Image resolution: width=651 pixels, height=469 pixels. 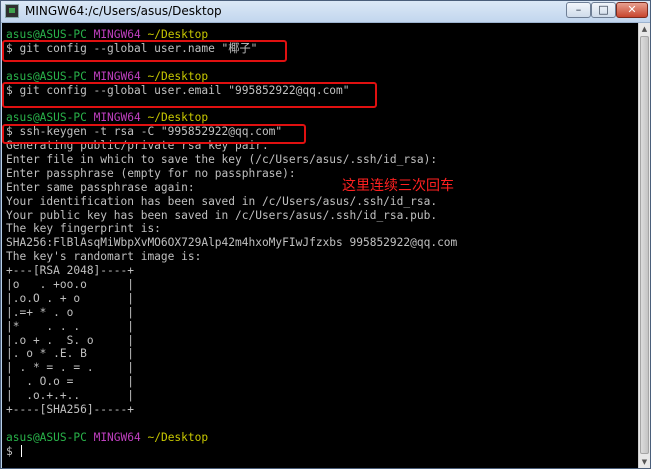 I want to click on maximize-button: □, so click(x=603, y=10).